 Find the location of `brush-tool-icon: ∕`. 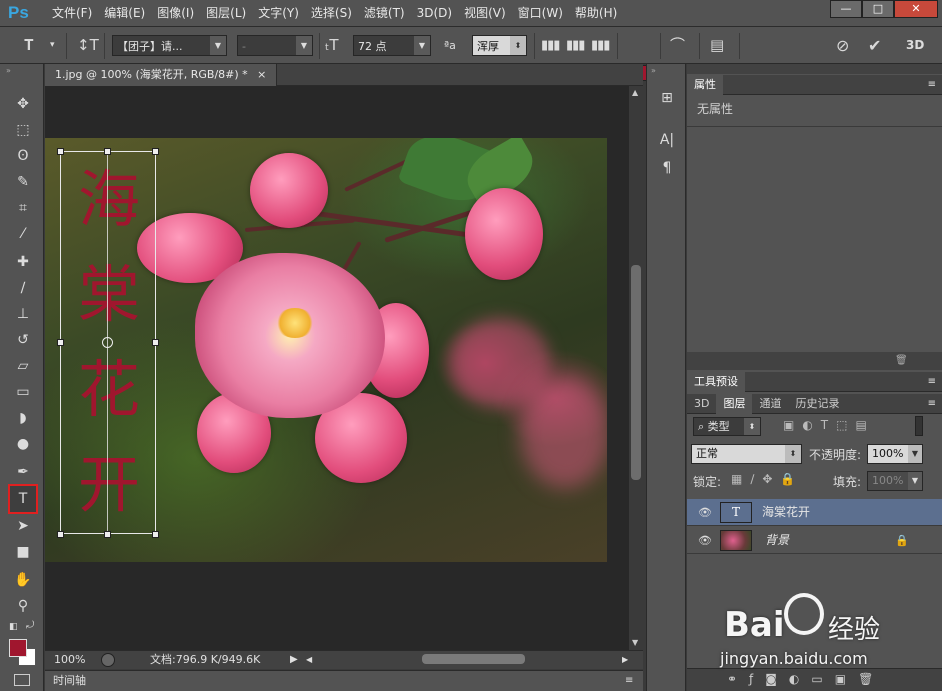

brush-tool-icon: ∕ is located at coordinates (23, 288).